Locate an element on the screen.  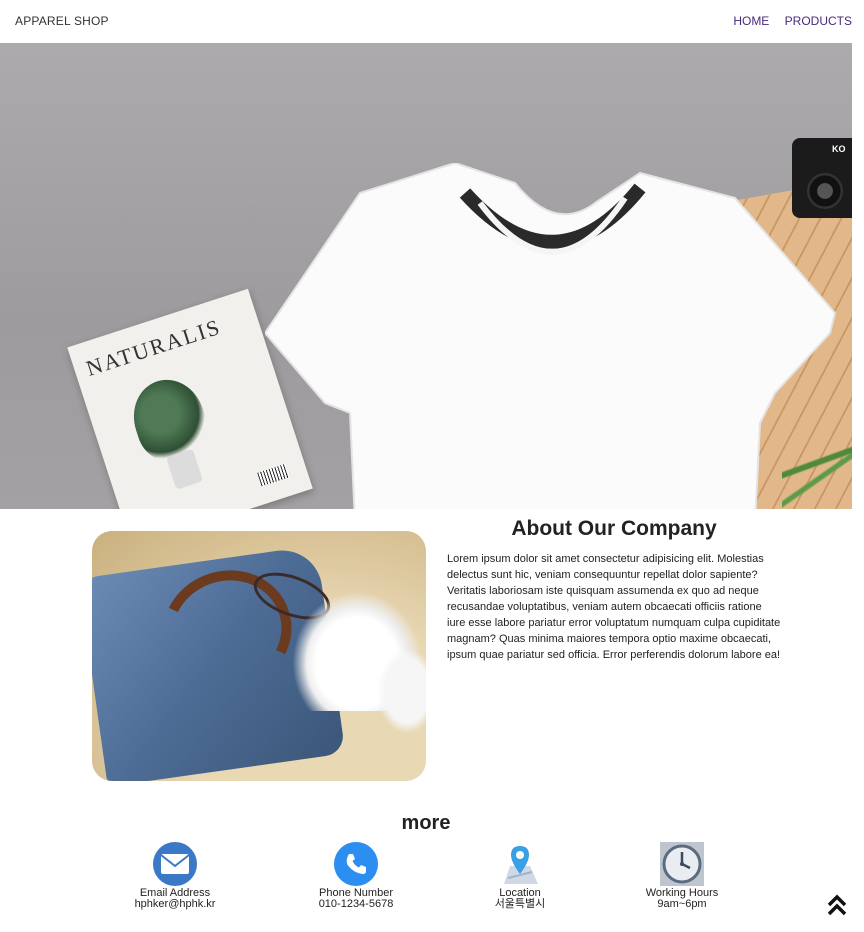
camera-brand-text: KO is located at coordinates (839, 149).